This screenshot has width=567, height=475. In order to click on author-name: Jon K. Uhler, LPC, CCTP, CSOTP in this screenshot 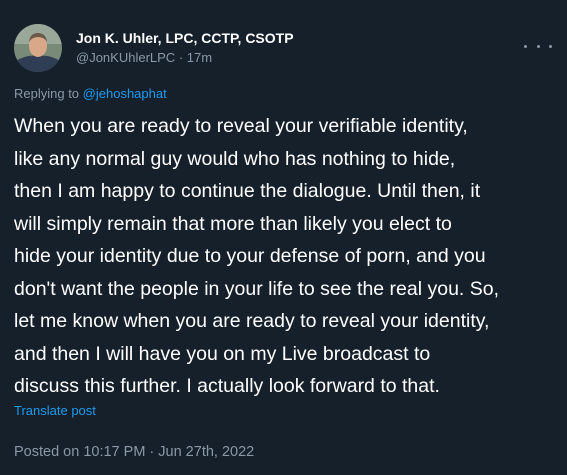, I will do `click(185, 38)`.